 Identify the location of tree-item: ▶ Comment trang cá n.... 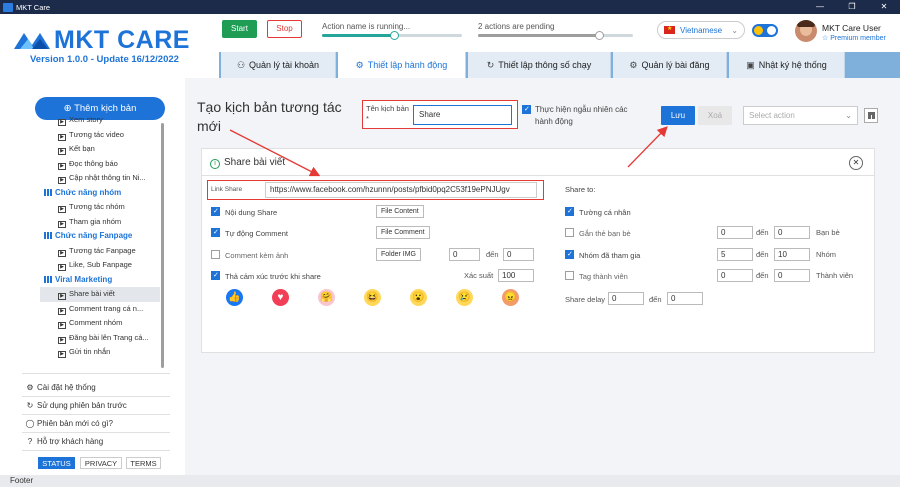
(100, 309).